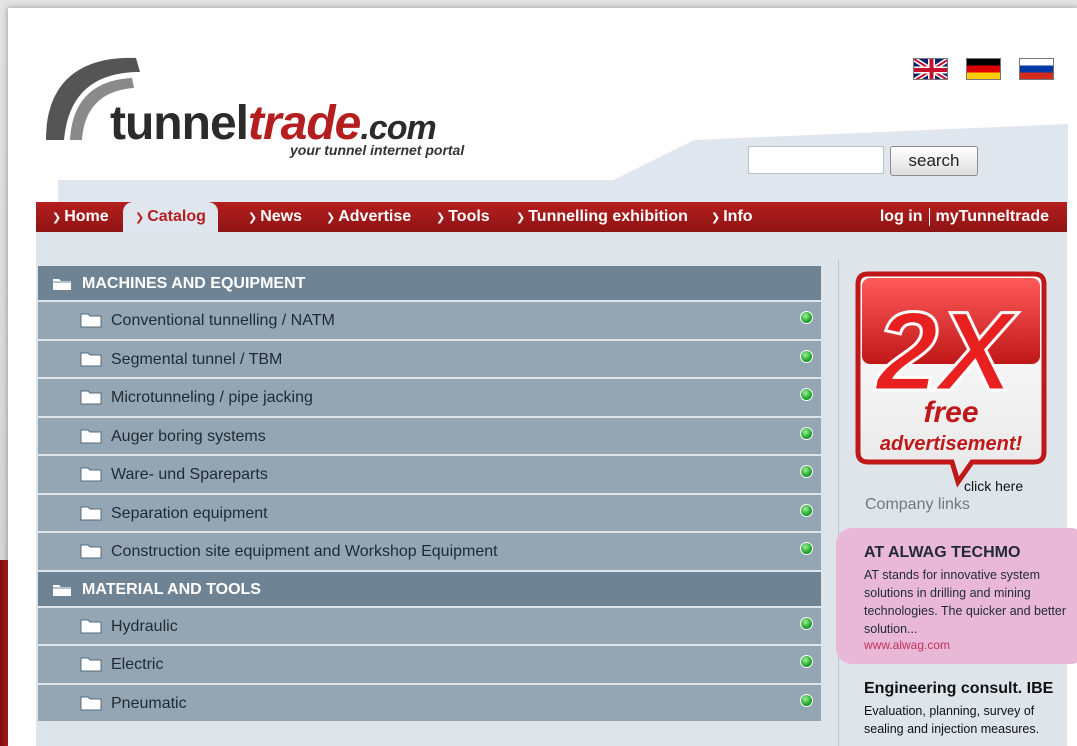 The width and height of the screenshot is (1077, 746). Describe the element at coordinates (429, 513) in the screenshot. I see `catalog-item: Separation equipment` at that location.